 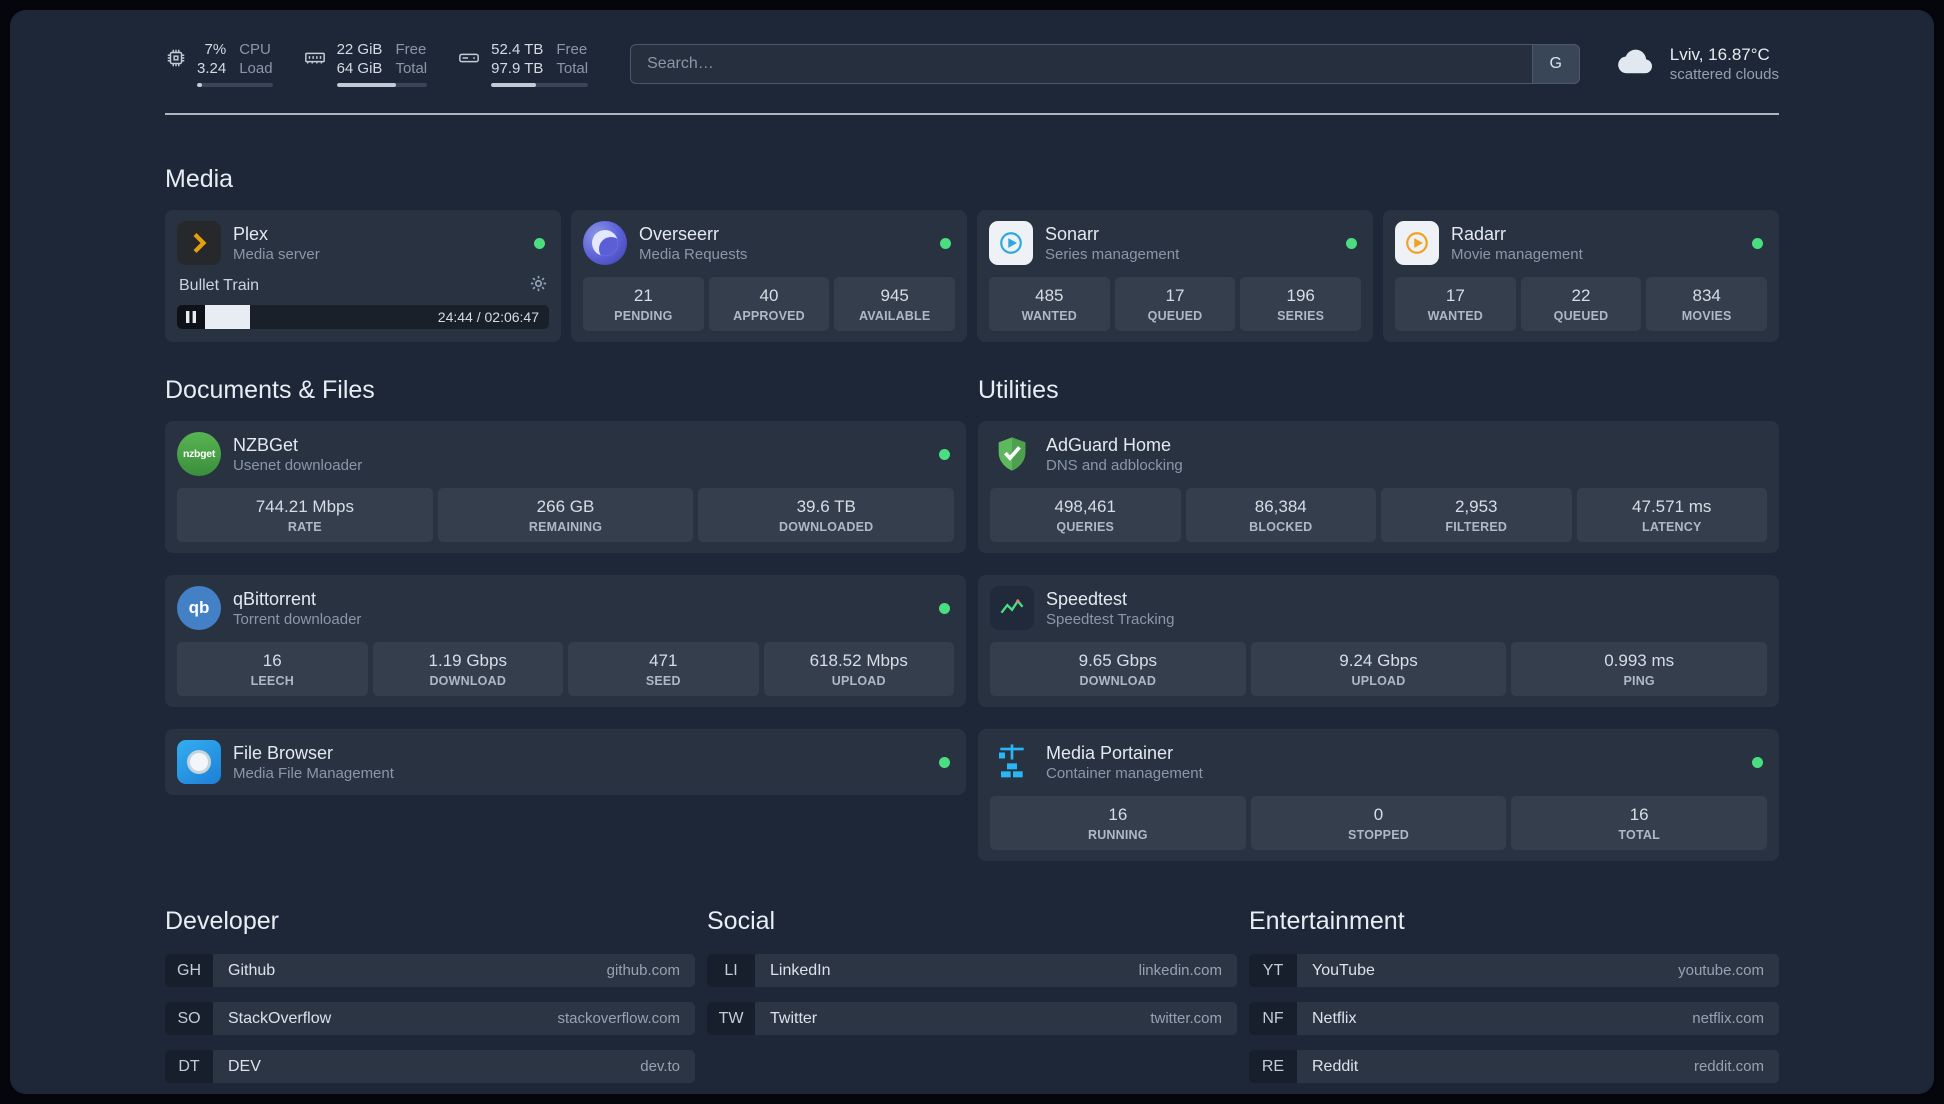 What do you see at coordinates (411, 49) in the screenshot?
I see `memory-free-label: Free` at bounding box center [411, 49].